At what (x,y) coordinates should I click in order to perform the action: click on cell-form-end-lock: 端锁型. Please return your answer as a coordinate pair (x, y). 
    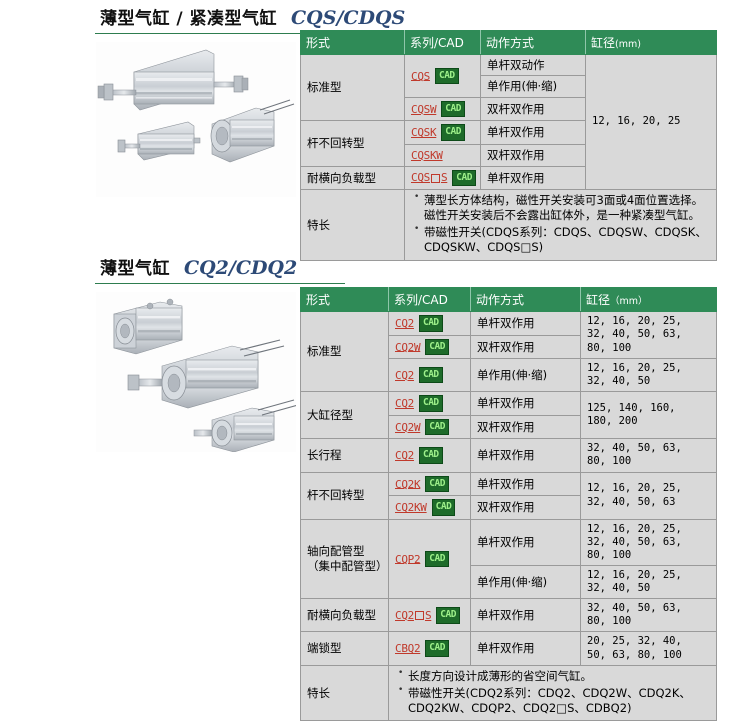
    Looking at the image, I should click on (344, 648).